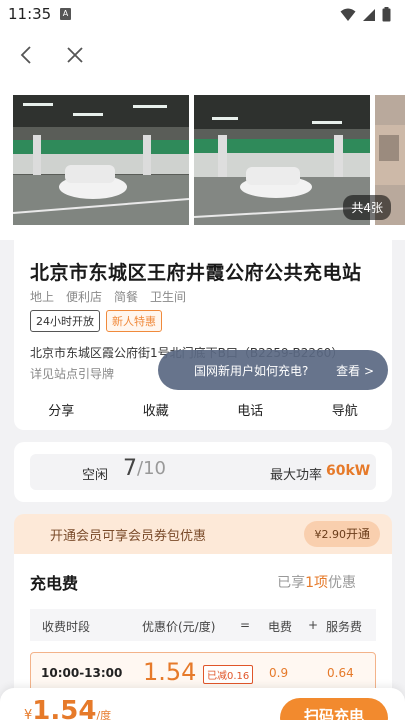  What do you see at coordinates (313, 625) in the screenshot?
I see `header-plus: +` at bounding box center [313, 625].